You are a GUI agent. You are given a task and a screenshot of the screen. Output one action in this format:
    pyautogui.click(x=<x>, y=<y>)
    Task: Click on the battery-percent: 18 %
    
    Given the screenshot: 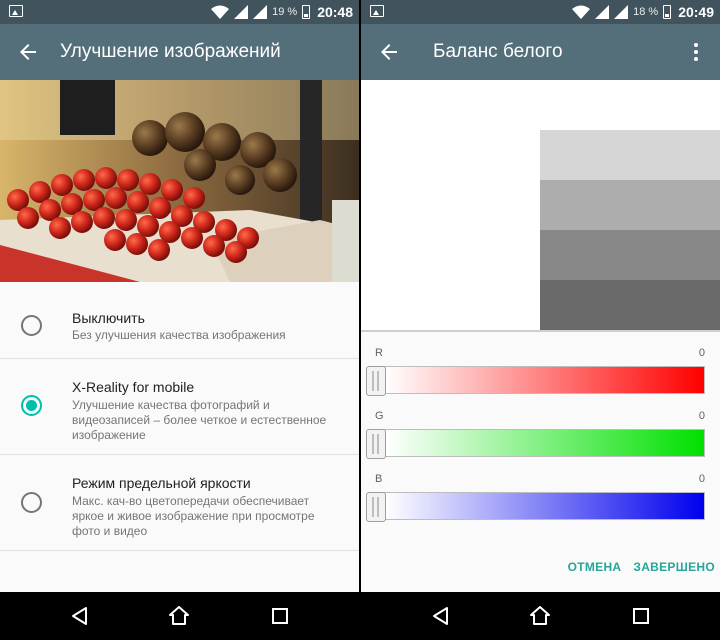 What is the action you would take?
    pyautogui.click(x=646, y=12)
    